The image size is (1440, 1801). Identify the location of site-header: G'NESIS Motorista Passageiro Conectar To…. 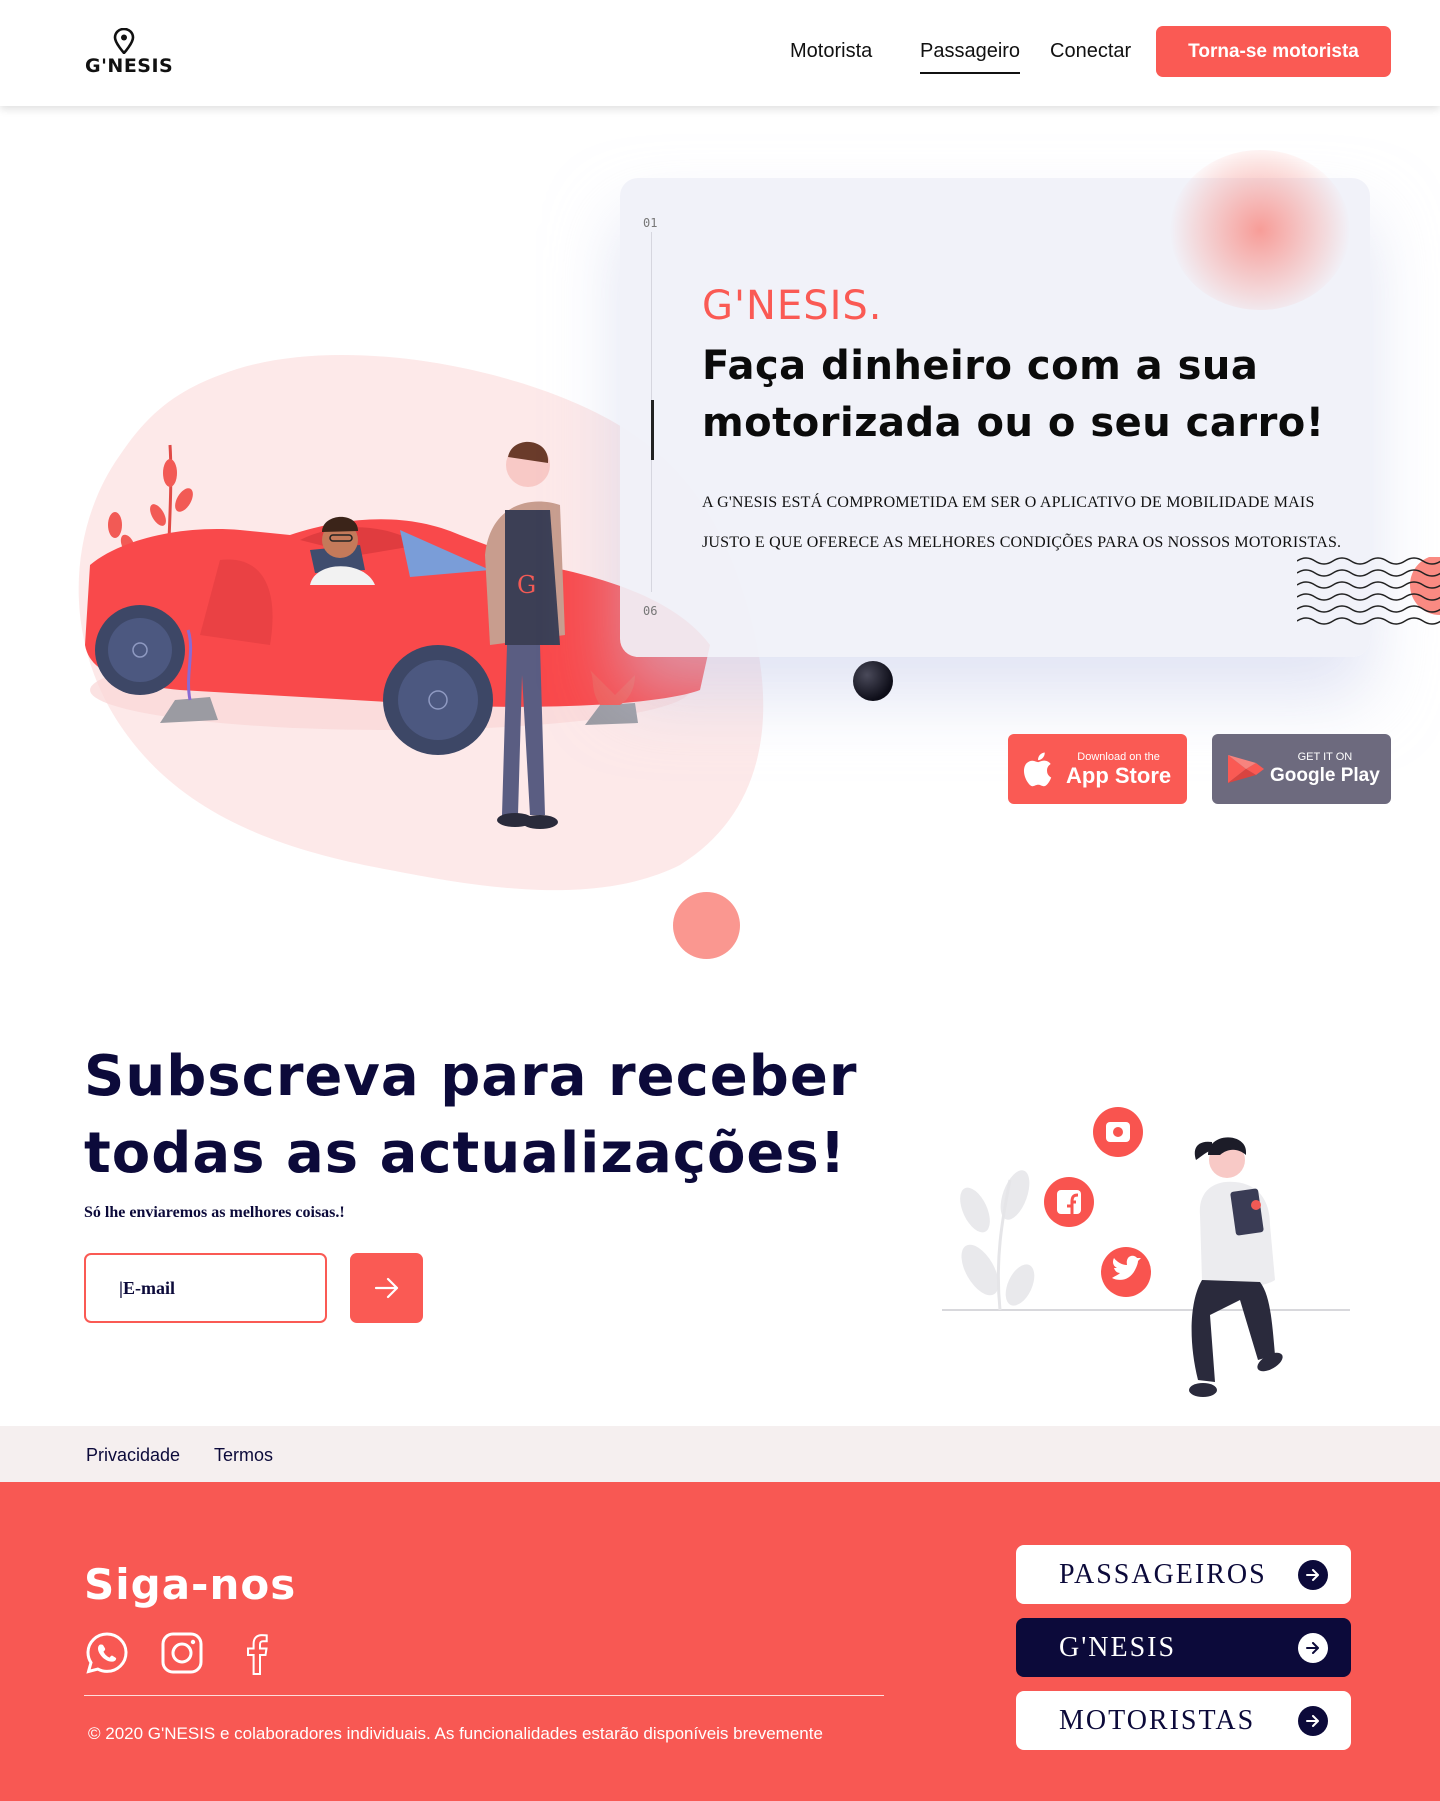
(720, 53).